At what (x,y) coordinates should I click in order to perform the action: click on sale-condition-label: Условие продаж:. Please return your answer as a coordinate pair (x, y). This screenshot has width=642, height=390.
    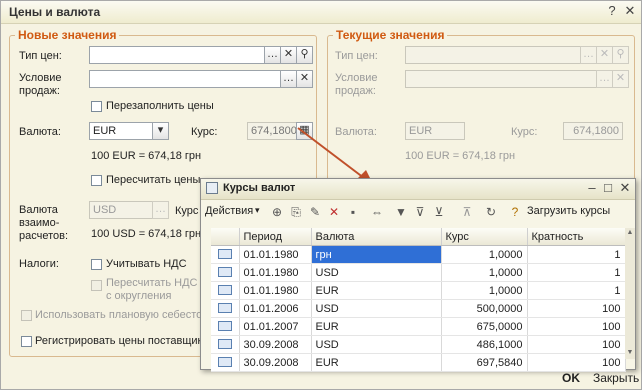
    Looking at the image, I should click on (40, 84).